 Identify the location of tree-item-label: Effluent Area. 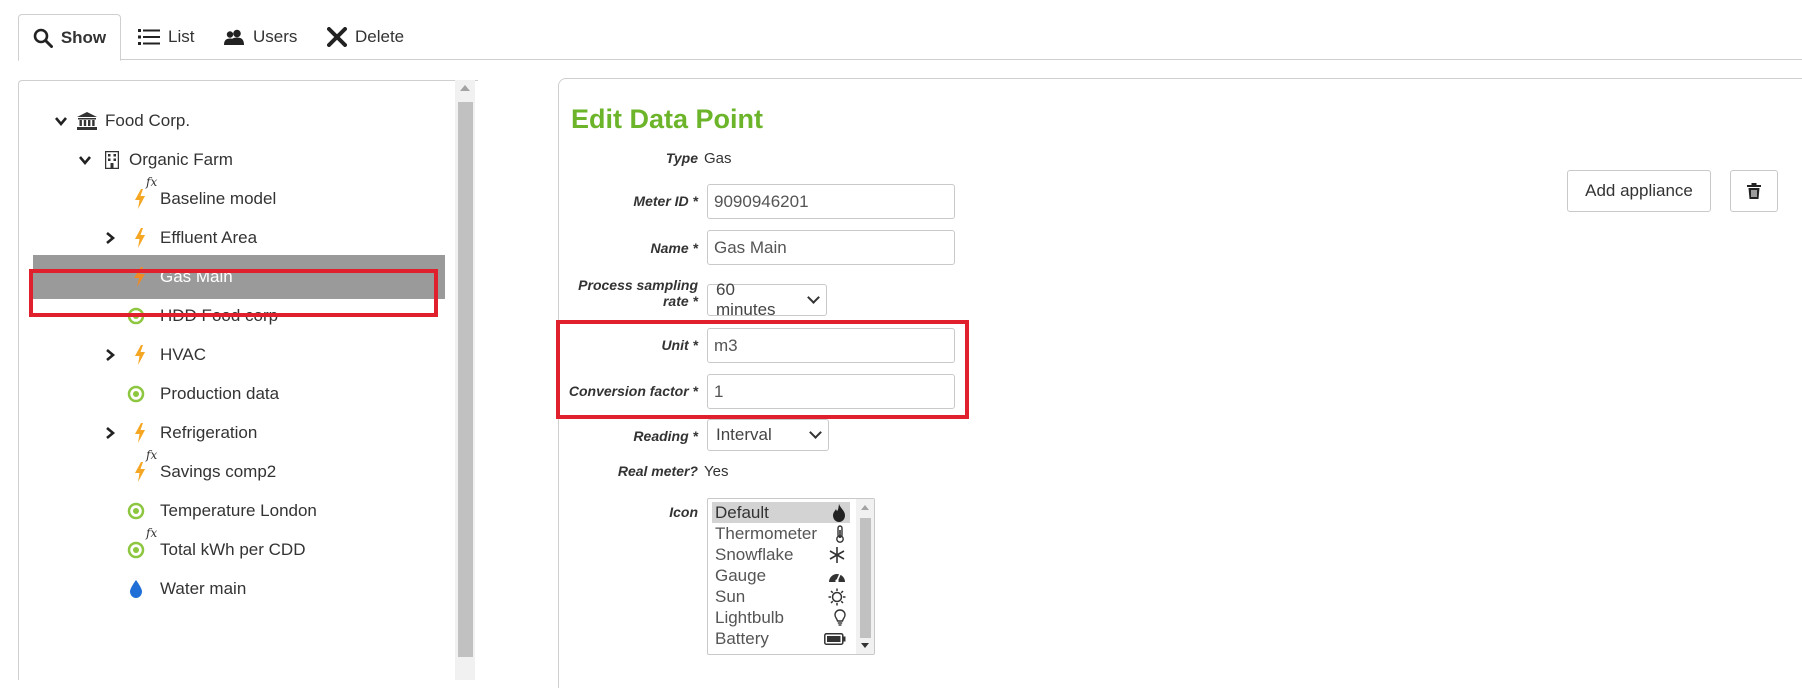
(209, 237).